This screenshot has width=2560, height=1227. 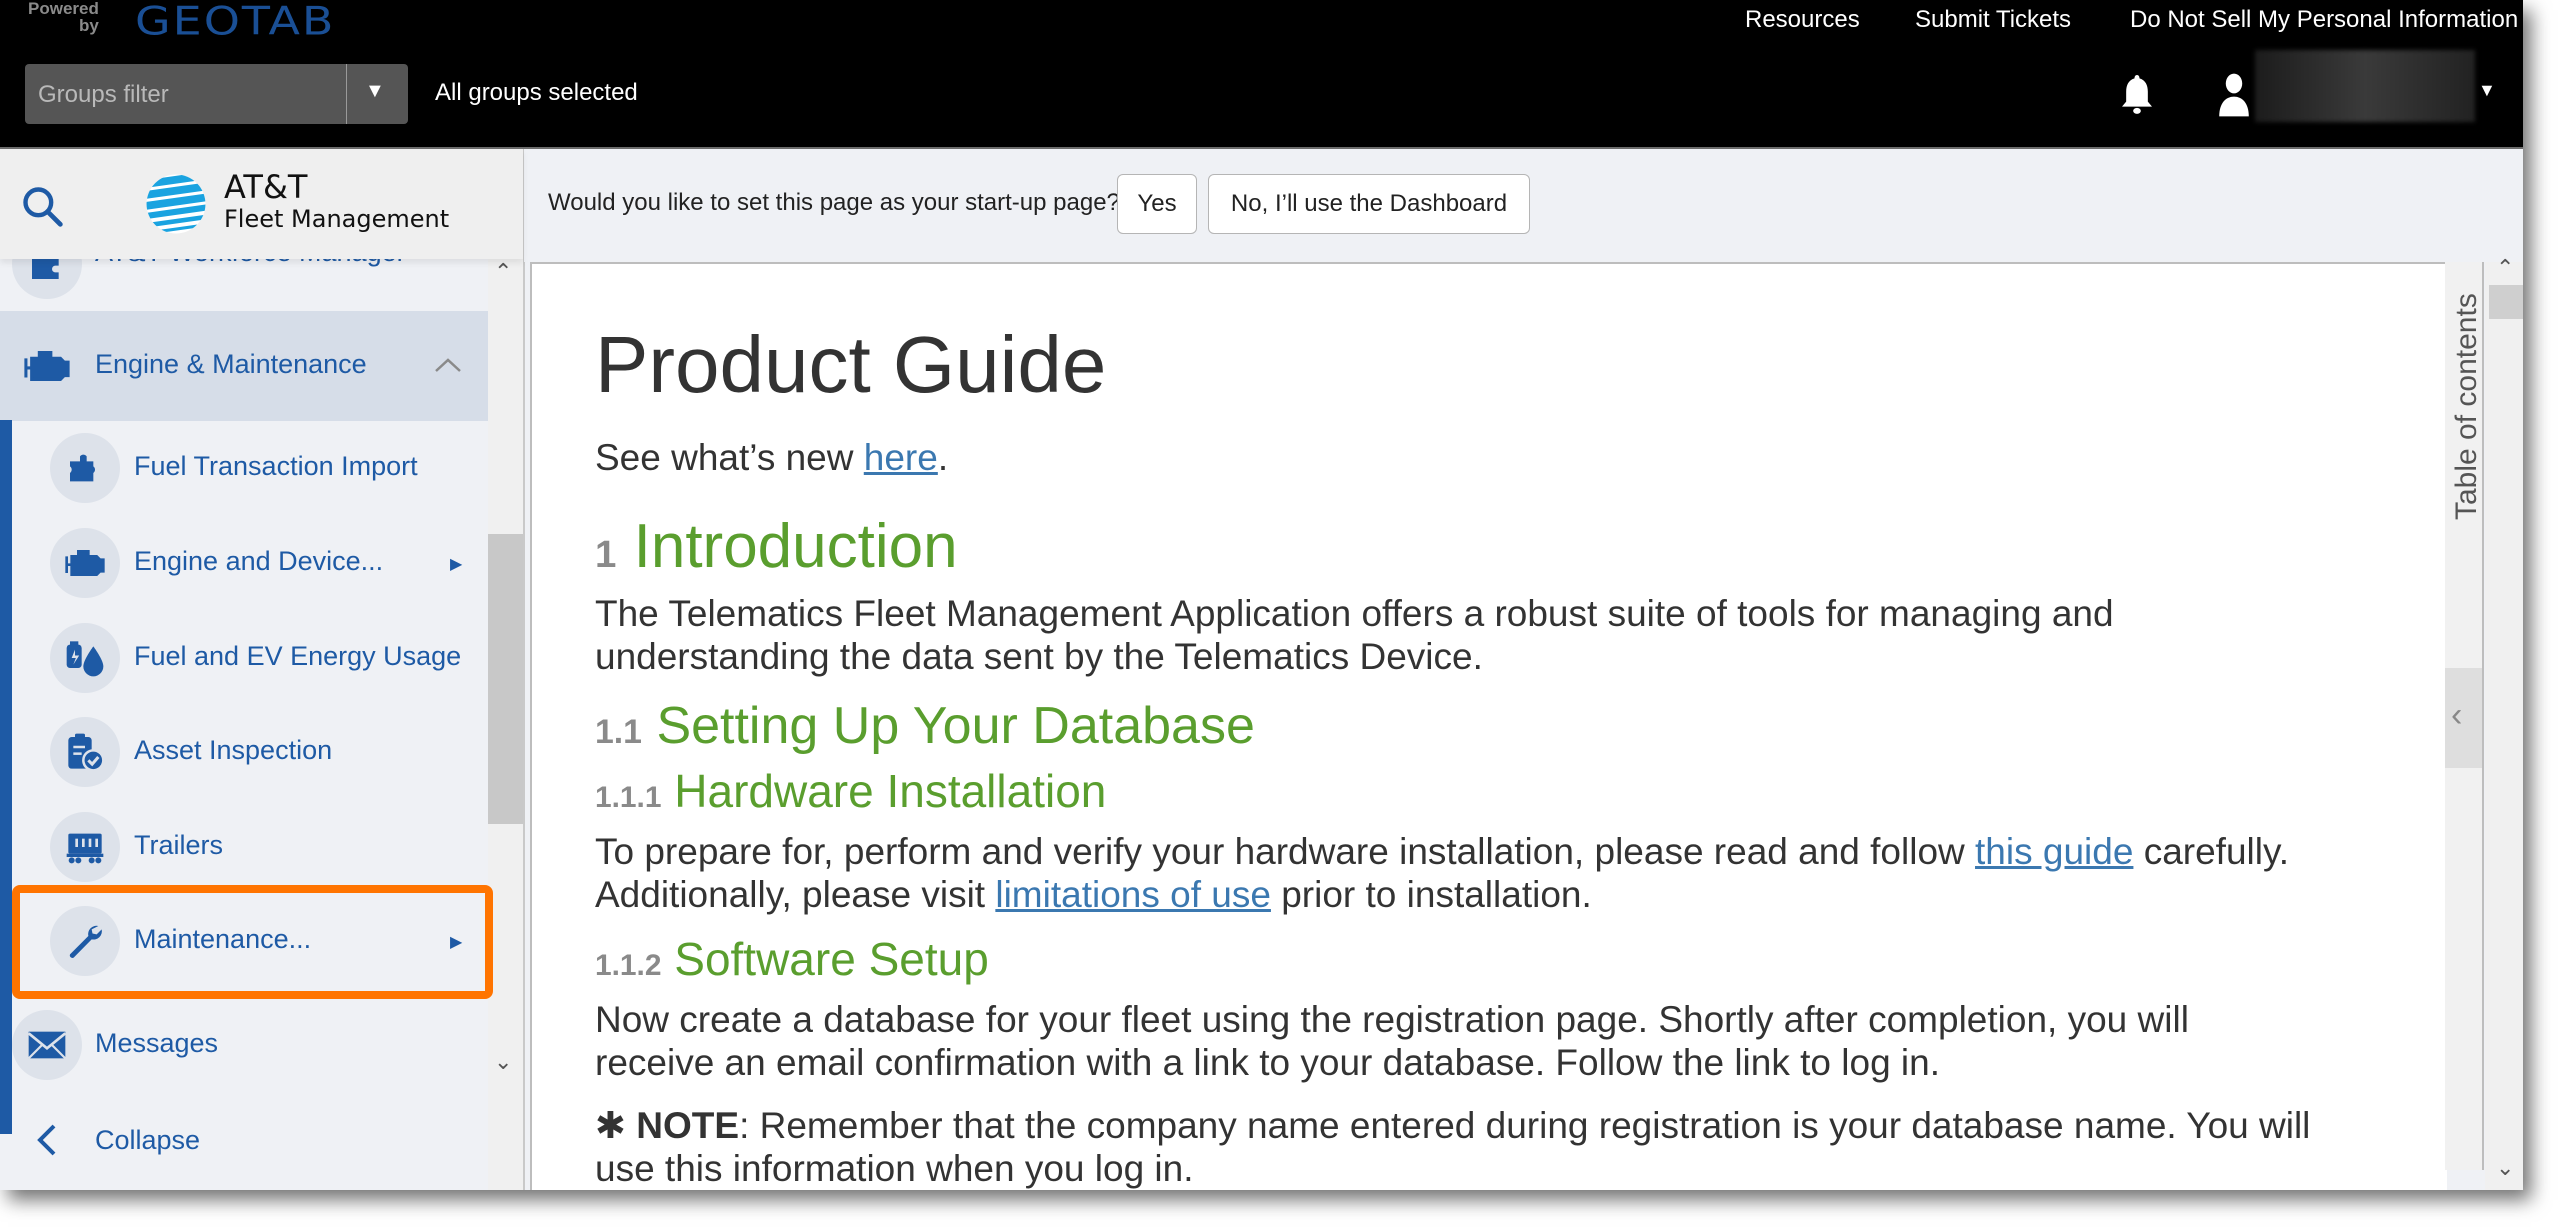 I want to click on collapse-label: Collapse, so click(x=148, y=1140).